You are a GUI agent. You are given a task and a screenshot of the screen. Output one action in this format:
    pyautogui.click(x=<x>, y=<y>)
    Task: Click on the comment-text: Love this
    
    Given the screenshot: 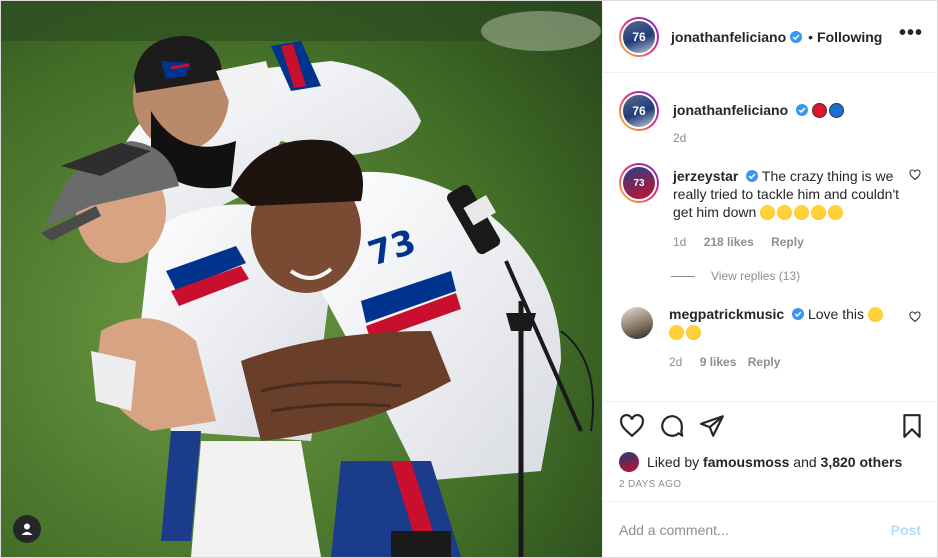 What is the action you would take?
    pyautogui.click(x=835, y=314)
    